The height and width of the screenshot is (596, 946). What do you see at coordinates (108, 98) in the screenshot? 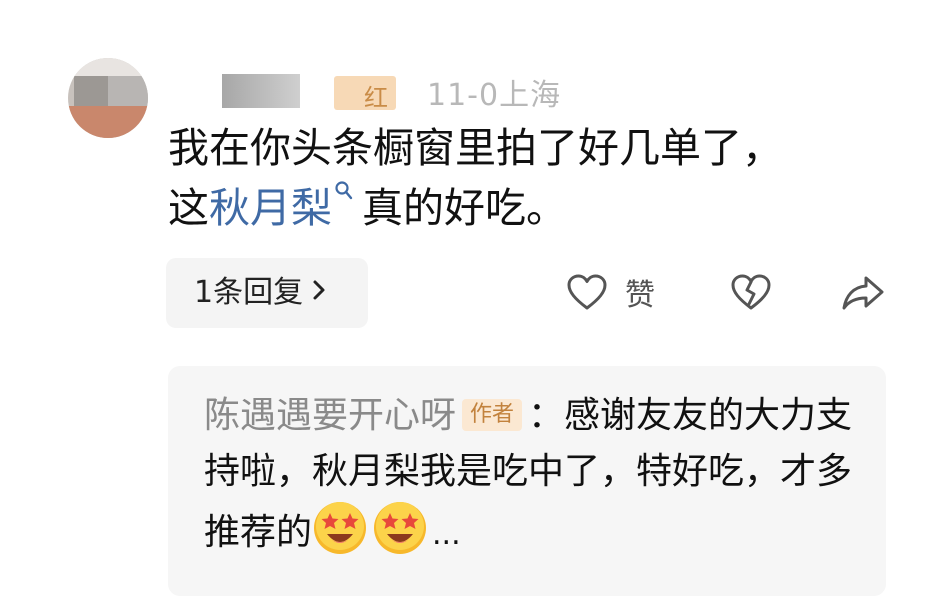
I see `commenter-avatar` at bounding box center [108, 98].